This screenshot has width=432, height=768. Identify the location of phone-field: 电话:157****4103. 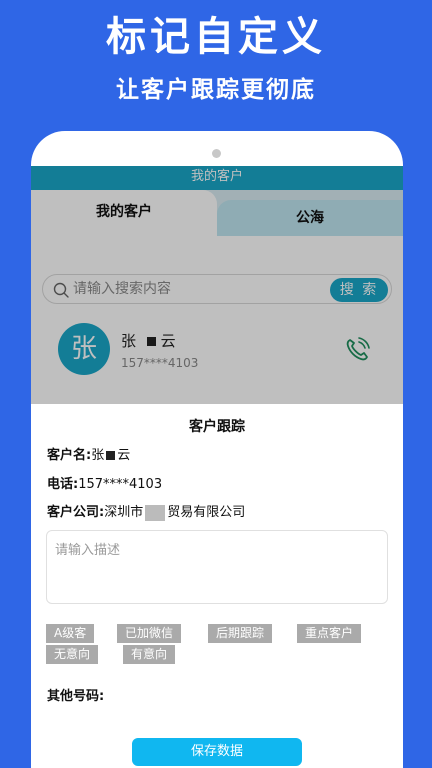
(104, 482).